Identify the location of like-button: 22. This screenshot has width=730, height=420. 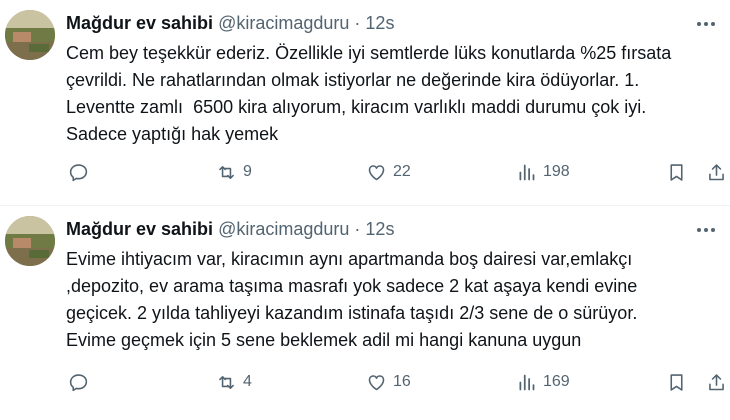
(388, 172).